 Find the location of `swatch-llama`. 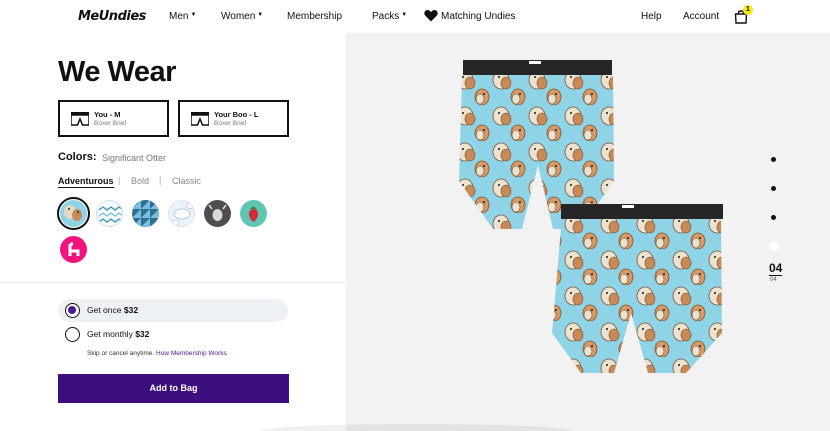

swatch-llama is located at coordinates (73, 249).